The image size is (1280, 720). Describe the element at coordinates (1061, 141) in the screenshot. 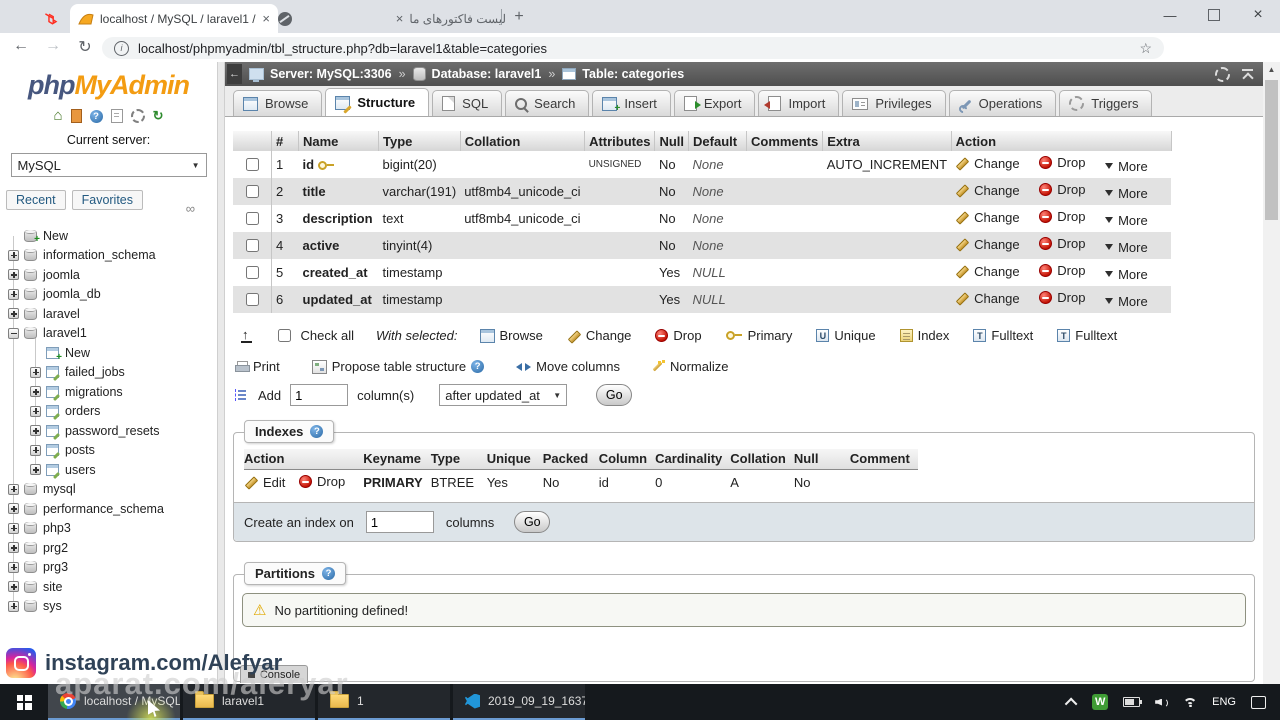

I see `column-header: Action` at that location.